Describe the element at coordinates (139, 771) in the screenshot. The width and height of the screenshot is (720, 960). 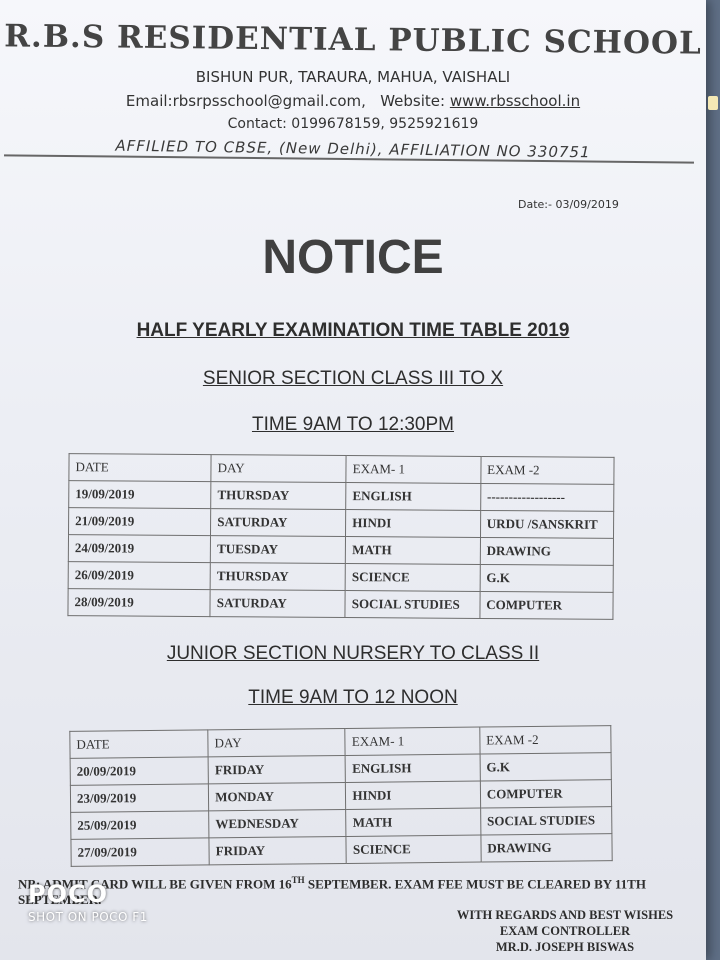
I see `table-cell: 20/09/2019` at that location.